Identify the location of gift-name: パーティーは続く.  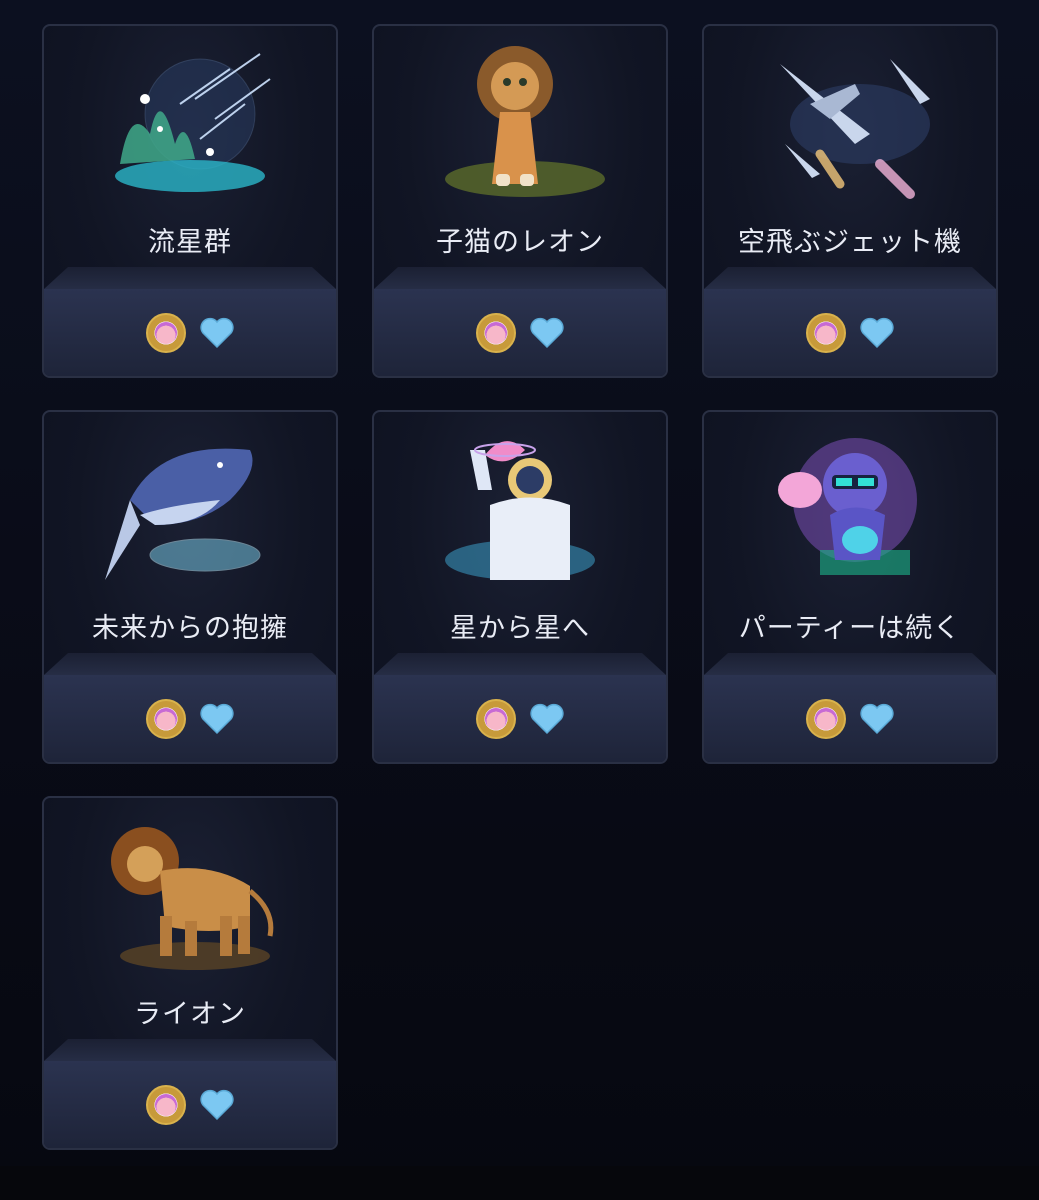
(850, 628).